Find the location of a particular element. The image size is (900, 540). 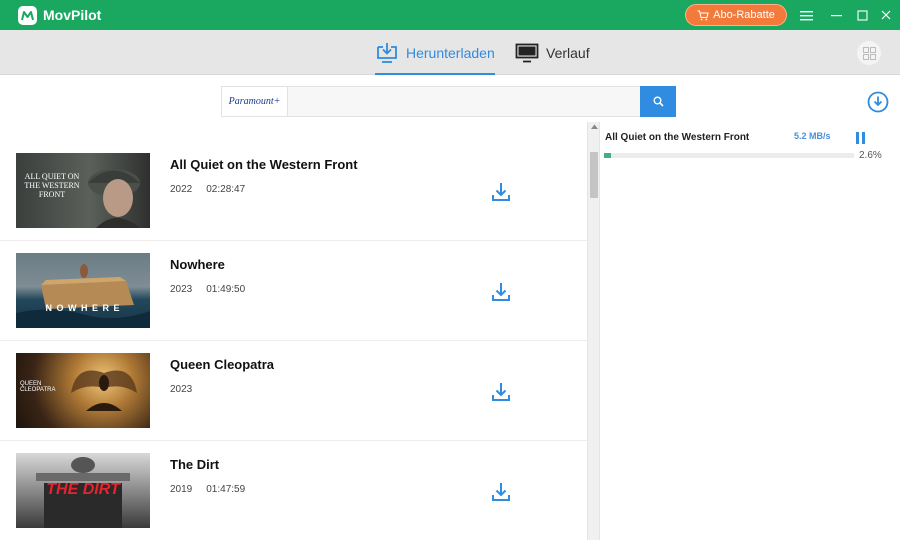

minimize-button is located at coordinates (836, 15).